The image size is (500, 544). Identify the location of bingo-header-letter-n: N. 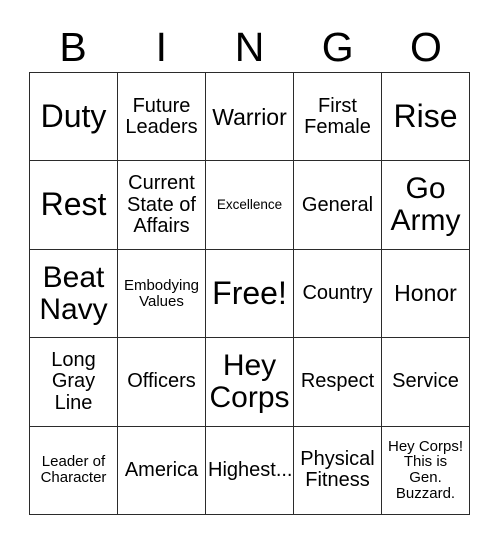
(249, 46).